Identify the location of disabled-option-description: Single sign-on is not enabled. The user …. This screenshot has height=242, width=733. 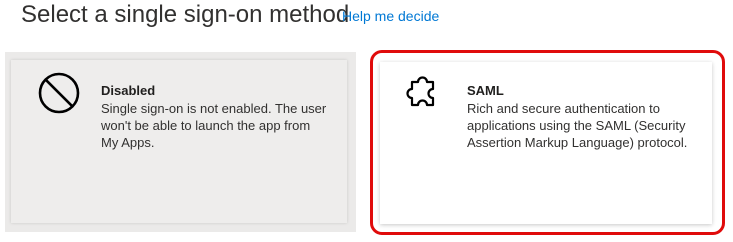
(214, 125).